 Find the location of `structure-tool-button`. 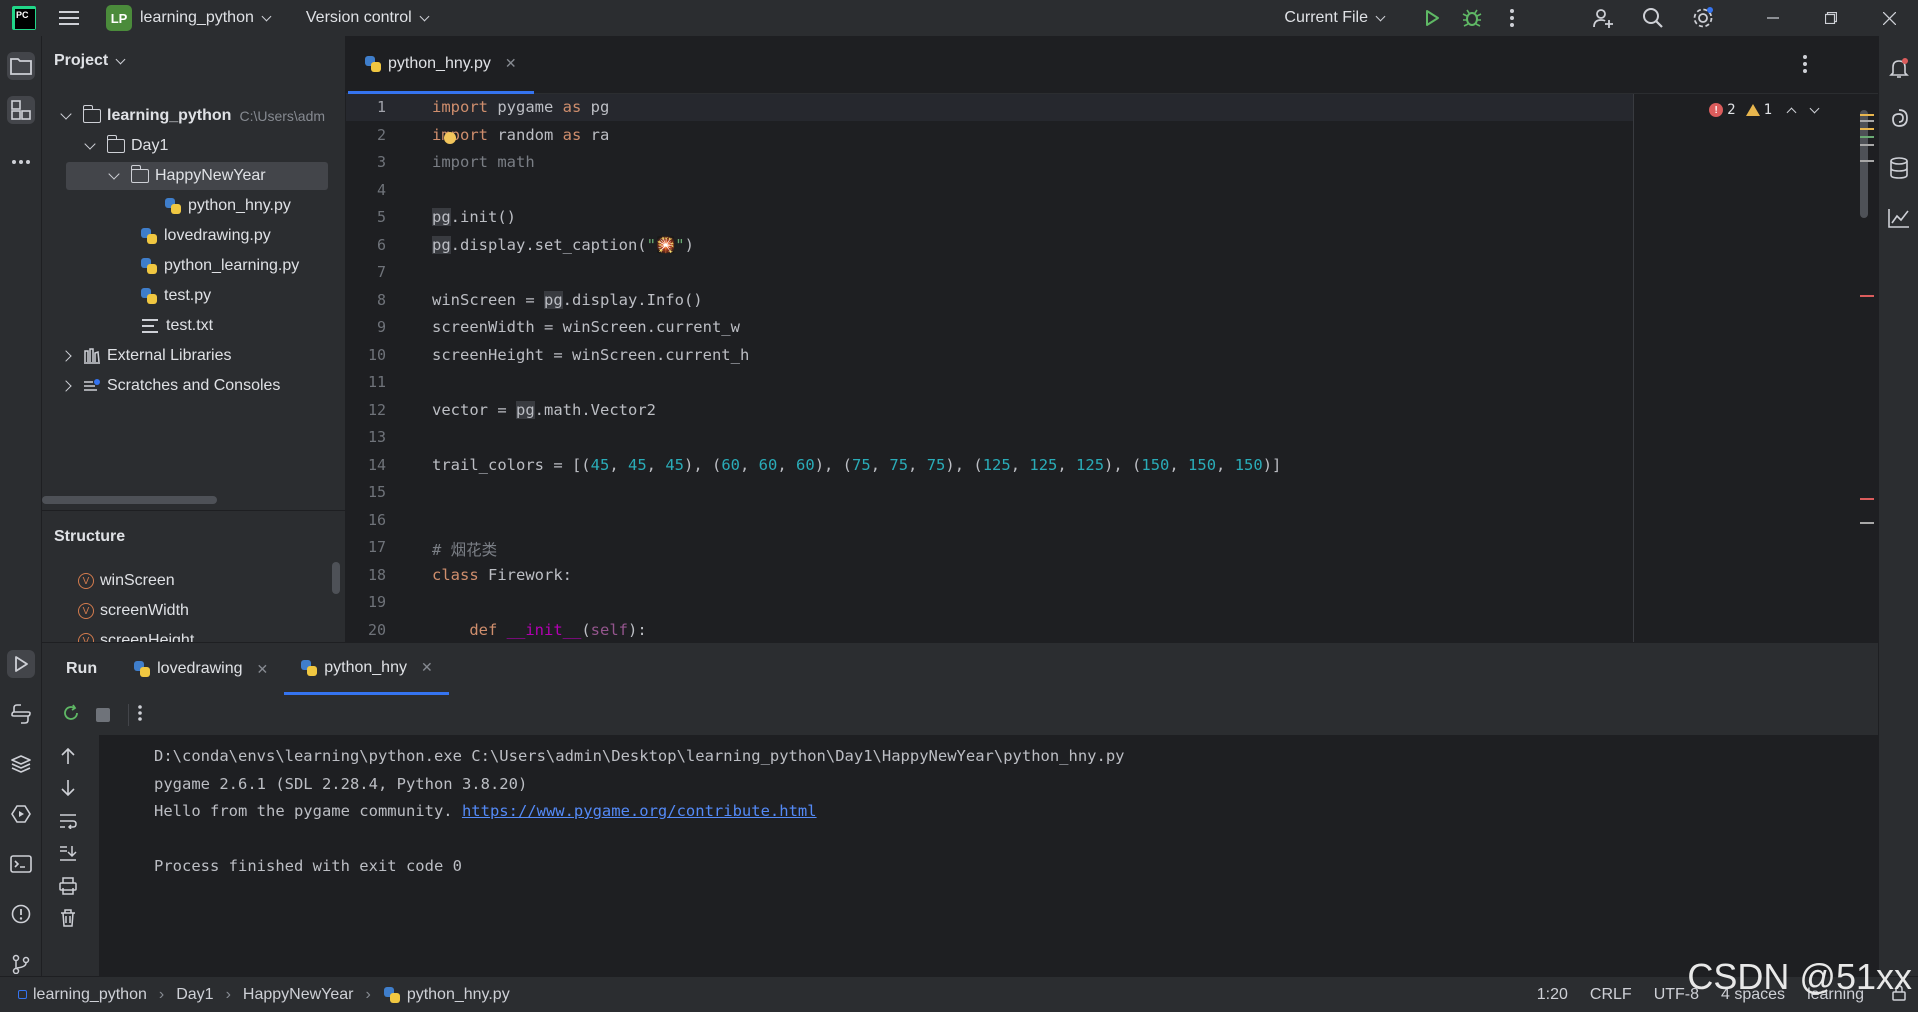

structure-tool-button is located at coordinates (21, 110).